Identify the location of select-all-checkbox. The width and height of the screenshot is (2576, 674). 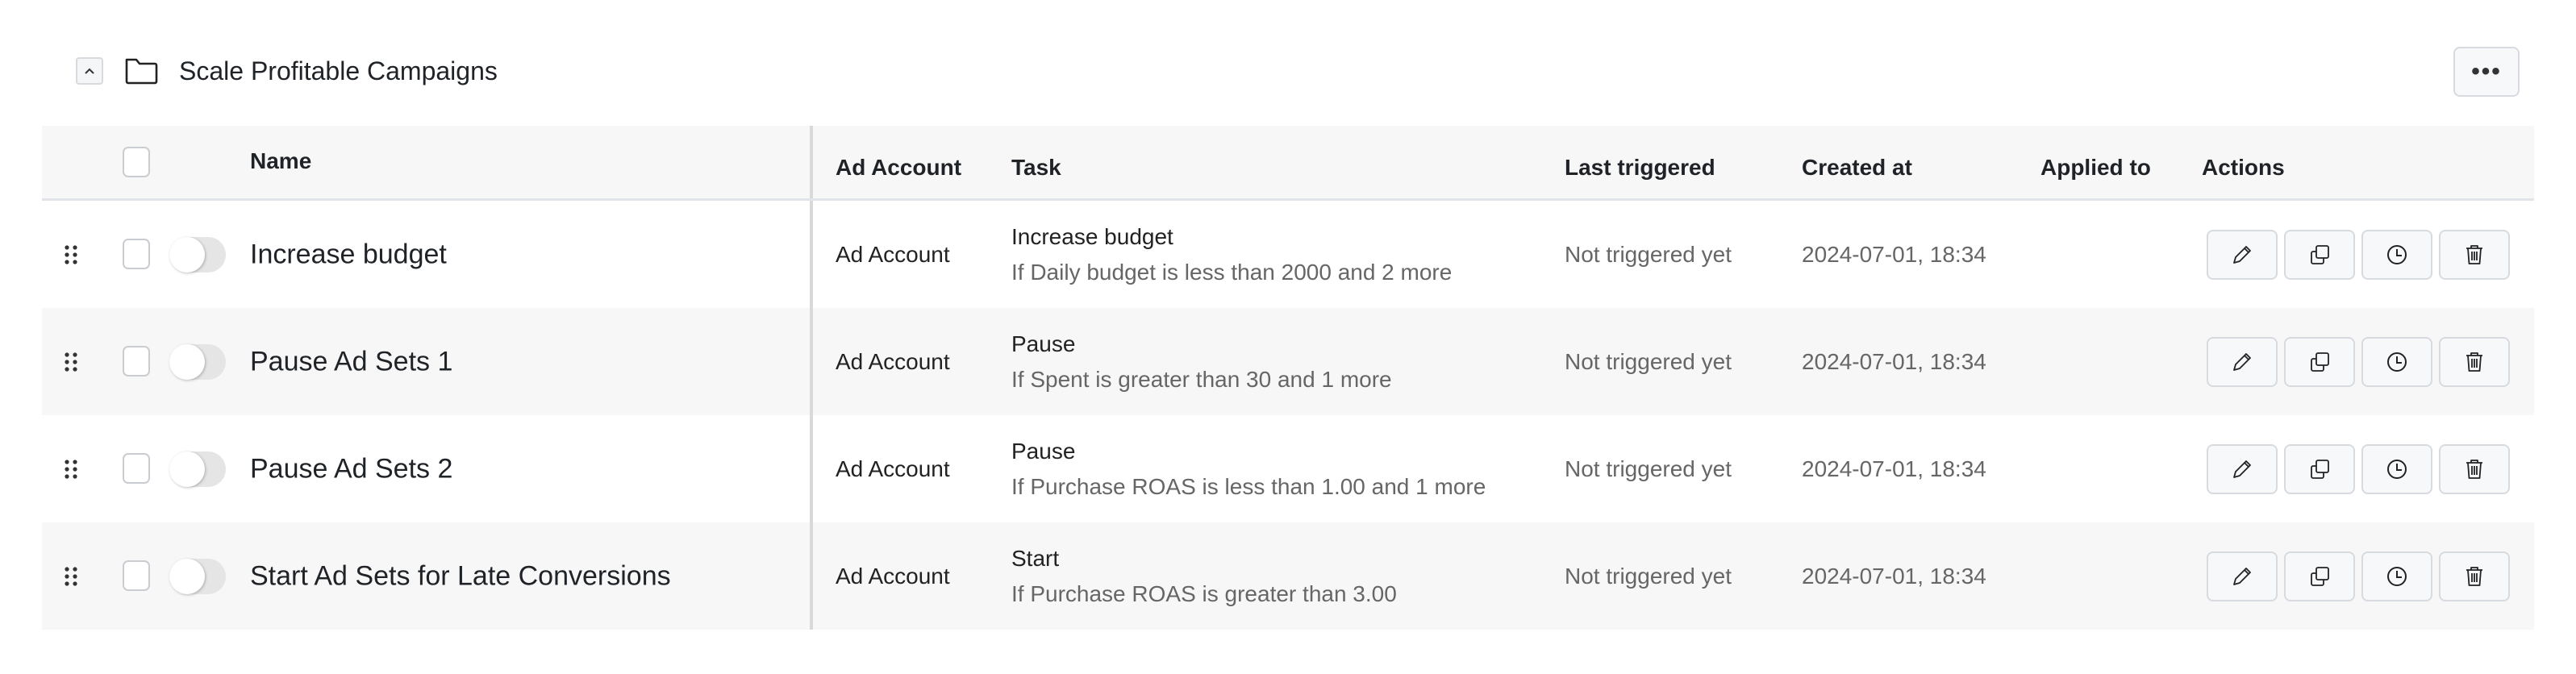
(136, 162).